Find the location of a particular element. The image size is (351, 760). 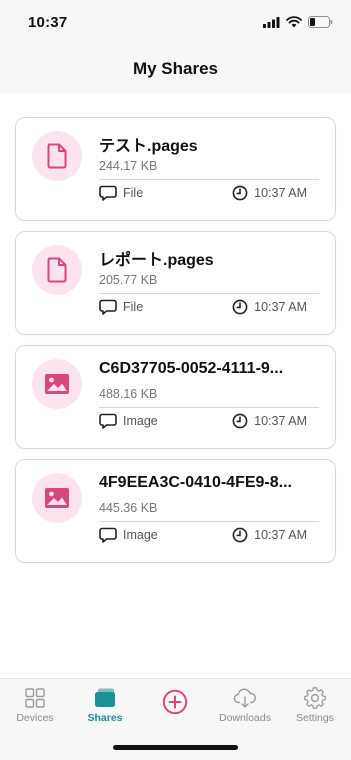

wifi-icon is located at coordinates (294, 22).